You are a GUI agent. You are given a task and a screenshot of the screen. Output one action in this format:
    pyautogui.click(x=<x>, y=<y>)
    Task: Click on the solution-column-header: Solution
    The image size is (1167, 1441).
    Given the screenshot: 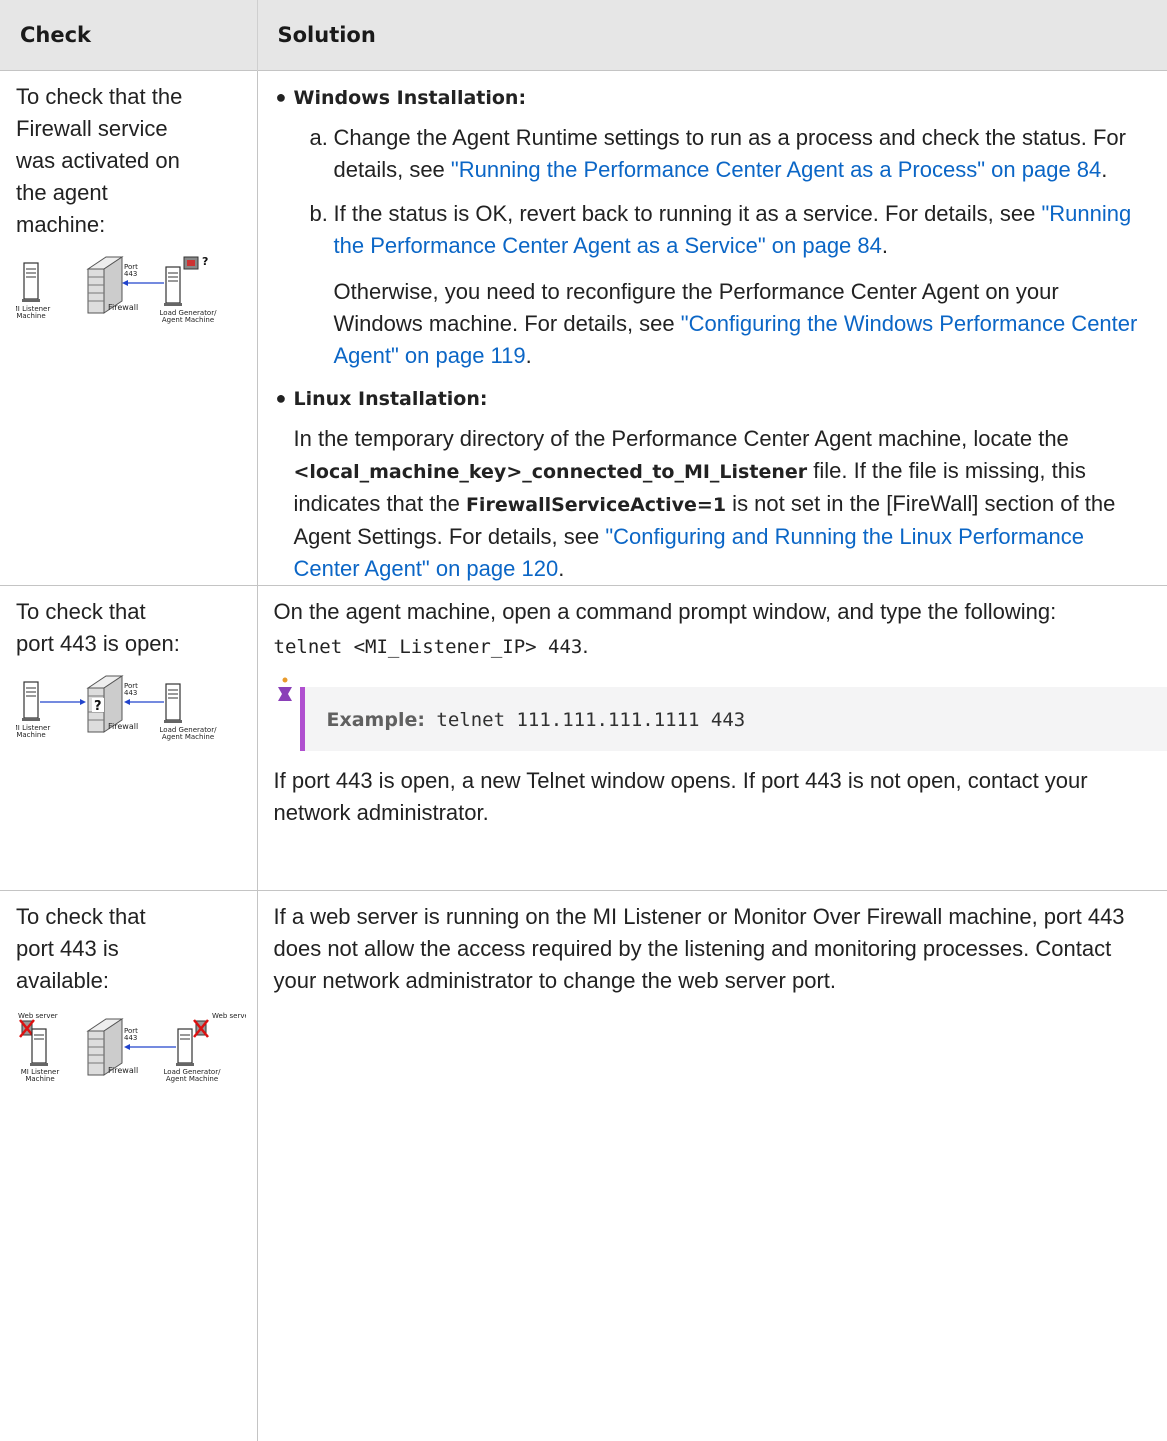 What is the action you would take?
    pyautogui.click(x=712, y=35)
    